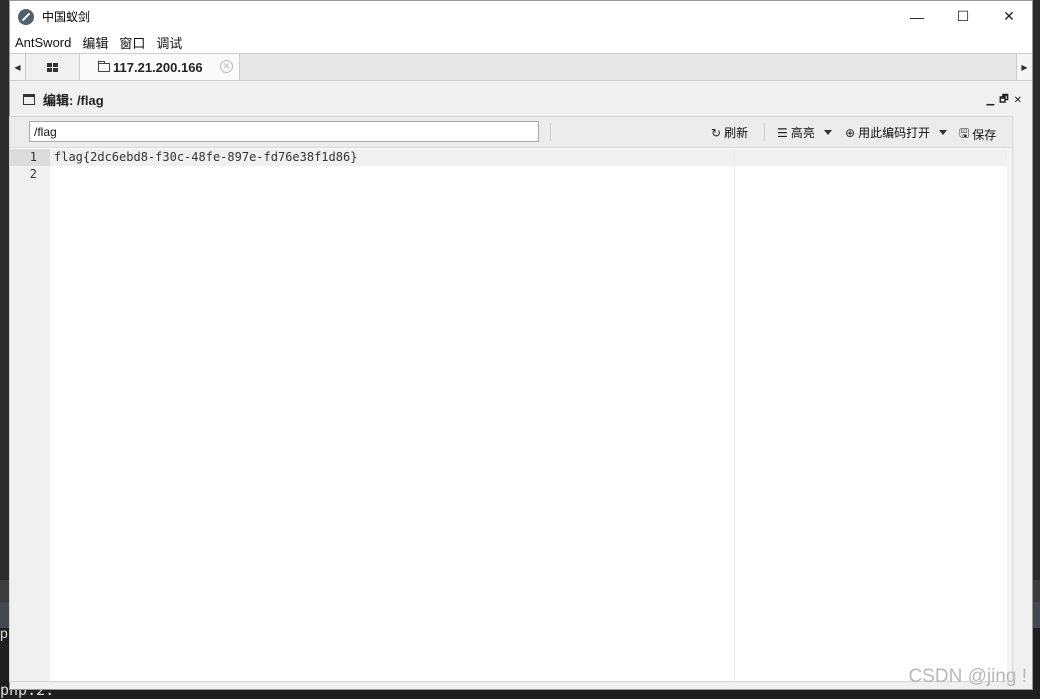 The width and height of the screenshot is (1040, 699). I want to click on maximize-button: ☐, so click(963, 16).